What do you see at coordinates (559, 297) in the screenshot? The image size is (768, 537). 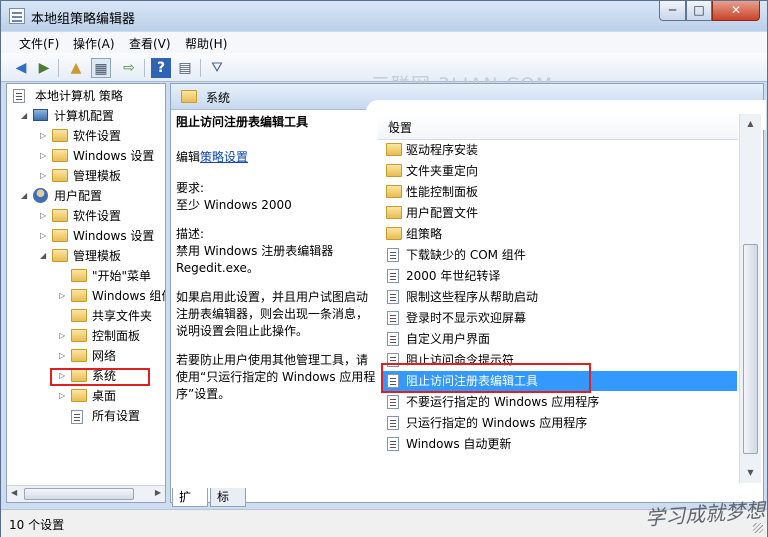 I see `setting-row: 限制这些程序从帮助启动` at bounding box center [559, 297].